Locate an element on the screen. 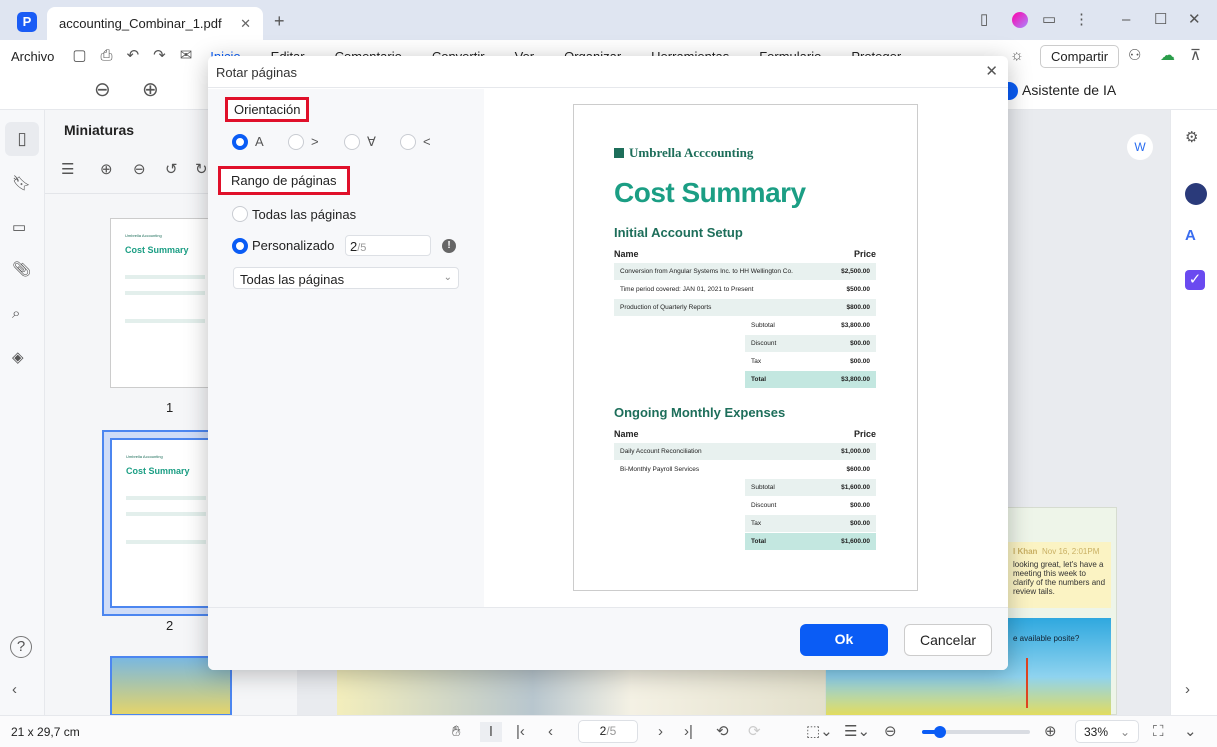 The image size is (1217, 747). total-row: Subtotal $3,800.00 is located at coordinates (810, 325).